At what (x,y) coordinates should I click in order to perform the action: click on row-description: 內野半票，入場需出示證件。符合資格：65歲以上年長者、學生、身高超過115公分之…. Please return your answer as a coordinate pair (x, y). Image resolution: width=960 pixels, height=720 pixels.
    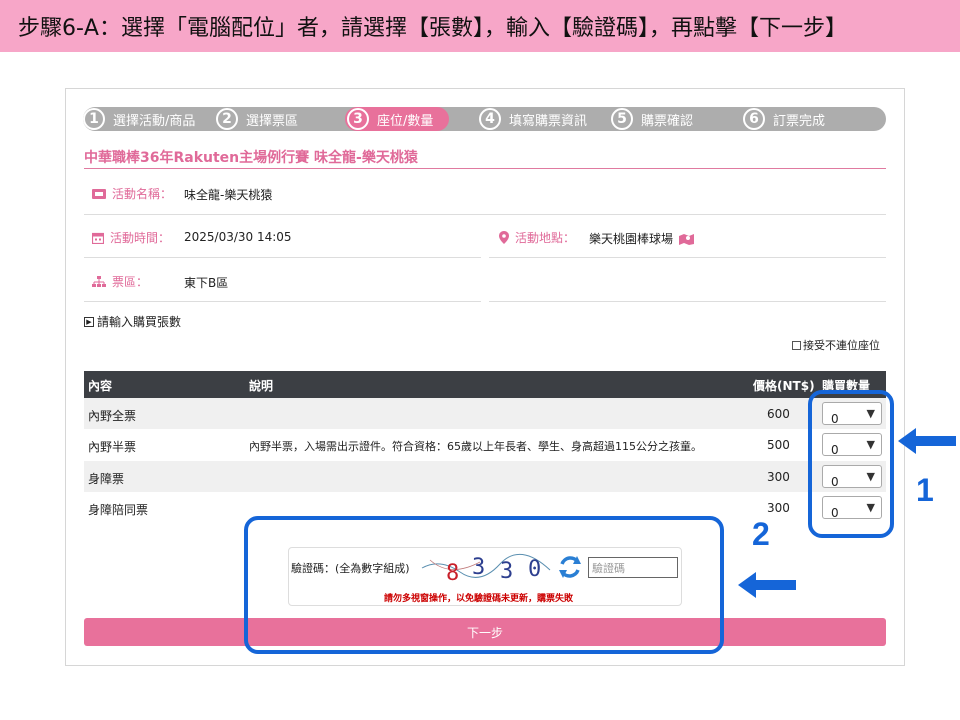
    Looking at the image, I should click on (475, 446).